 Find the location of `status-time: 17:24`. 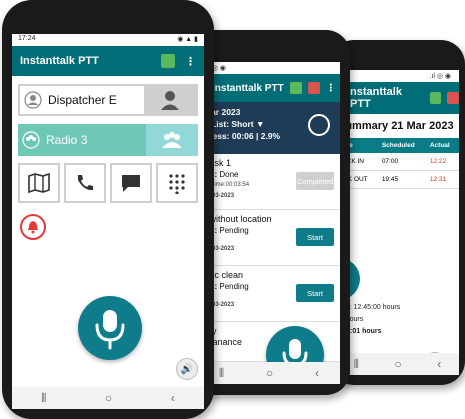

status-time: 17:24 is located at coordinates (27, 38).